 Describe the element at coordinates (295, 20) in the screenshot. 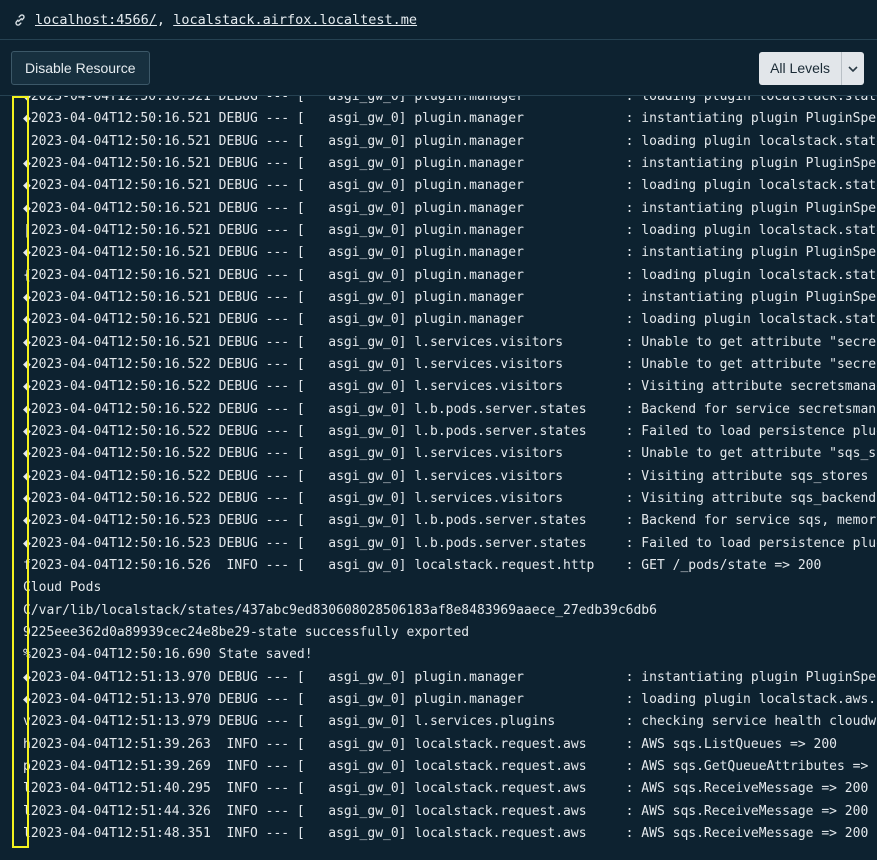

I see `url-link-airfox: localstack.airfox.localtest.me` at that location.